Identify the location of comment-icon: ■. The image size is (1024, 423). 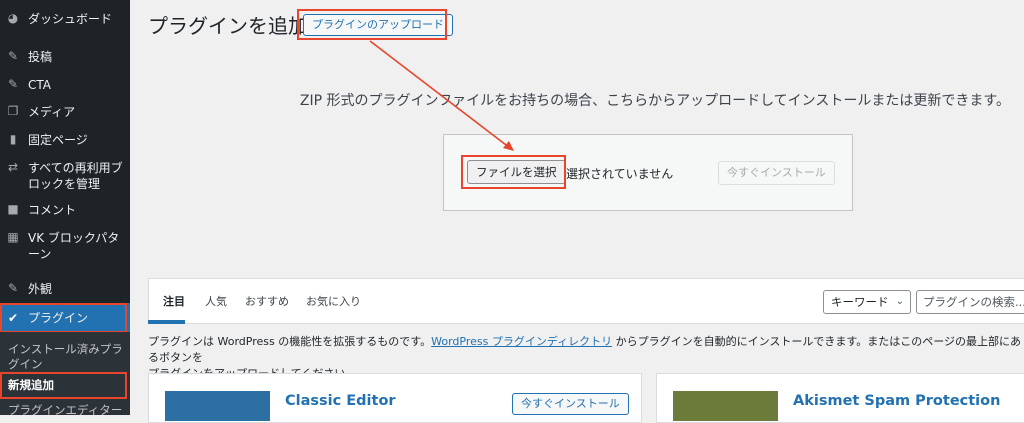
(13, 209).